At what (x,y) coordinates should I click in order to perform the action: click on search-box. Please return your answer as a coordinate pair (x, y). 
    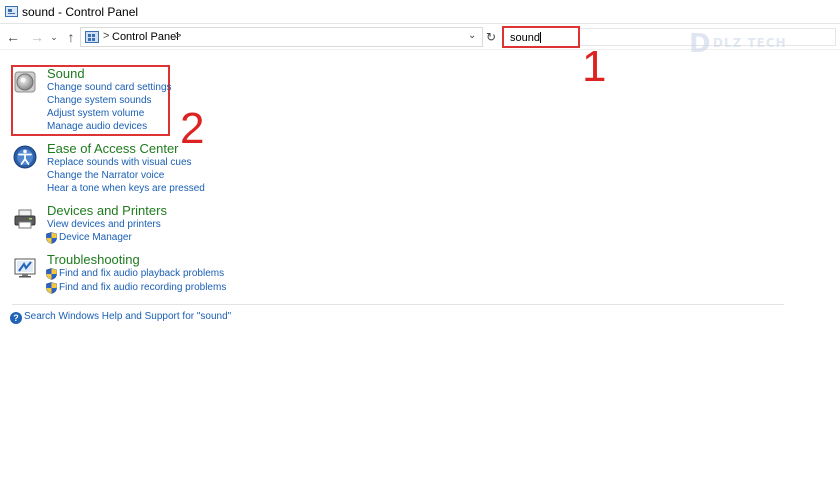
    Looking at the image, I should click on (541, 37).